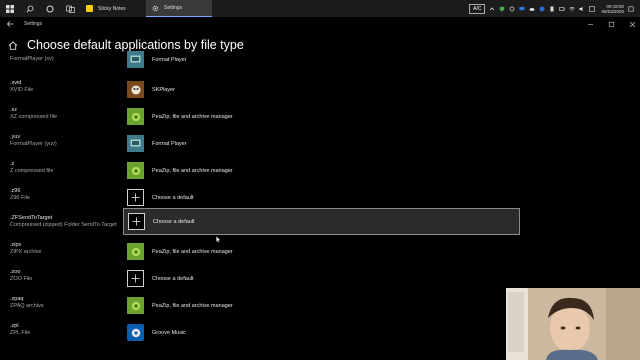  What do you see at coordinates (15, 137) in the screenshot?
I see `file-extension: .yuv` at bounding box center [15, 137].